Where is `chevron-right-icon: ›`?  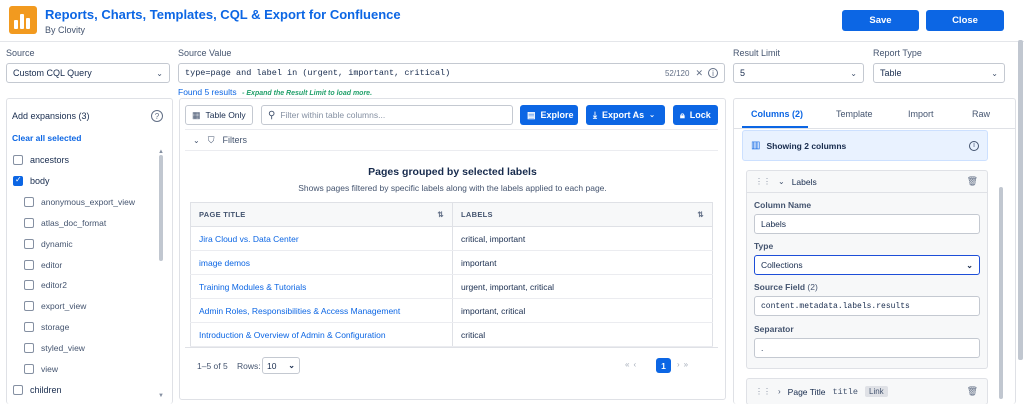
chevron-right-icon: › is located at coordinates (779, 391).